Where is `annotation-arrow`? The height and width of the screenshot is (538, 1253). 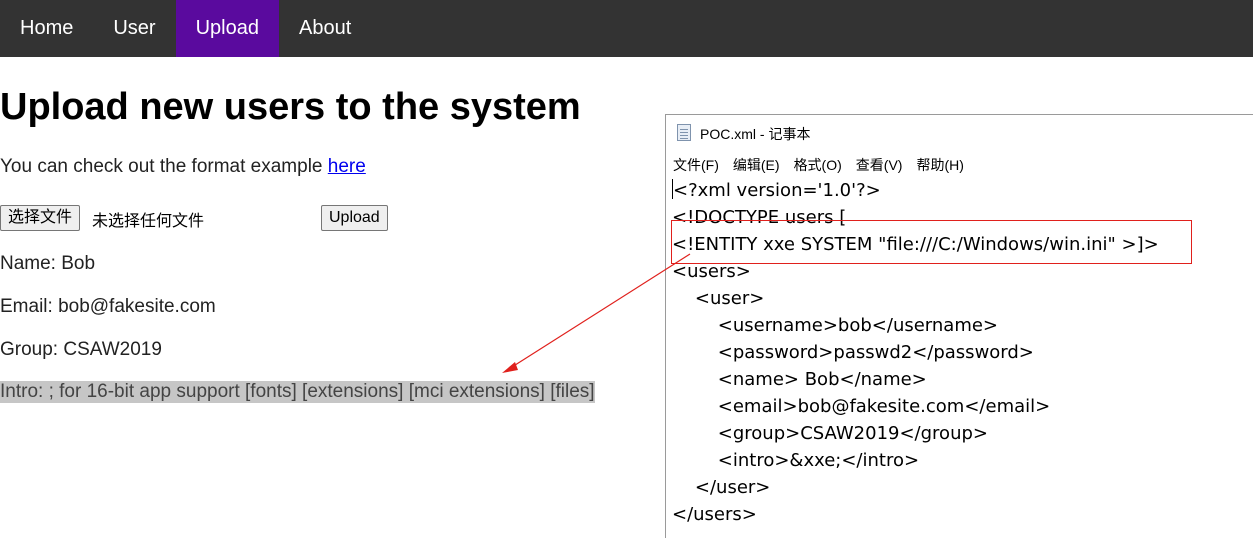
annotation-arrow is located at coordinates (596, 313).